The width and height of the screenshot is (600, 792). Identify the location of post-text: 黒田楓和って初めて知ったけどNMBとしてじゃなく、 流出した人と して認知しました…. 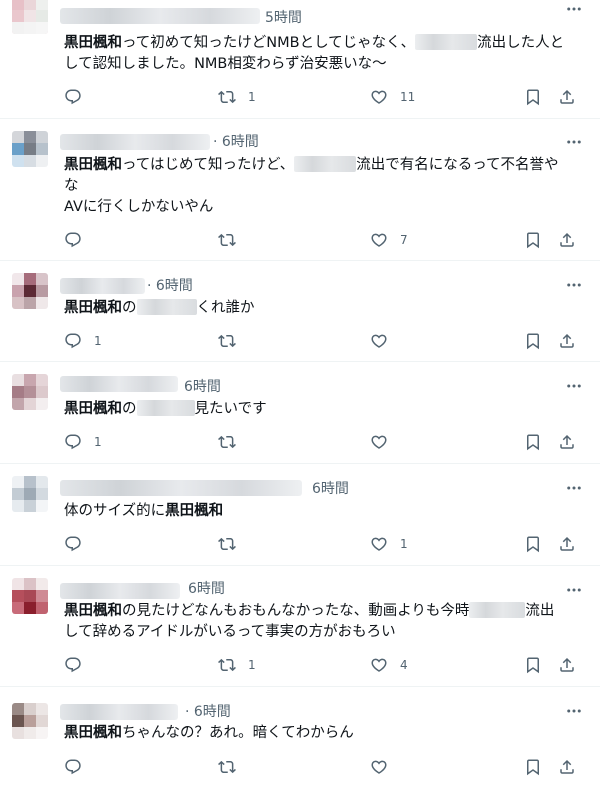
(314, 53).